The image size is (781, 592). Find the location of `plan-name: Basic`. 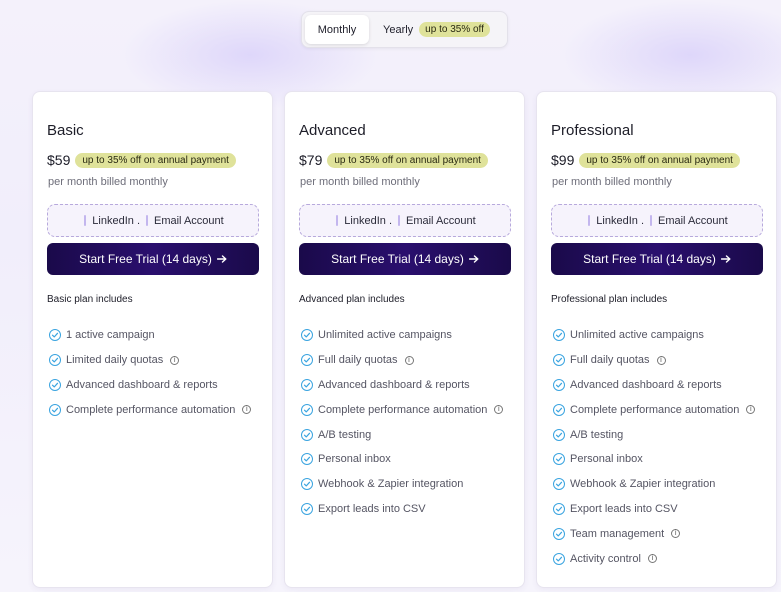

plan-name: Basic is located at coordinates (65, 130).